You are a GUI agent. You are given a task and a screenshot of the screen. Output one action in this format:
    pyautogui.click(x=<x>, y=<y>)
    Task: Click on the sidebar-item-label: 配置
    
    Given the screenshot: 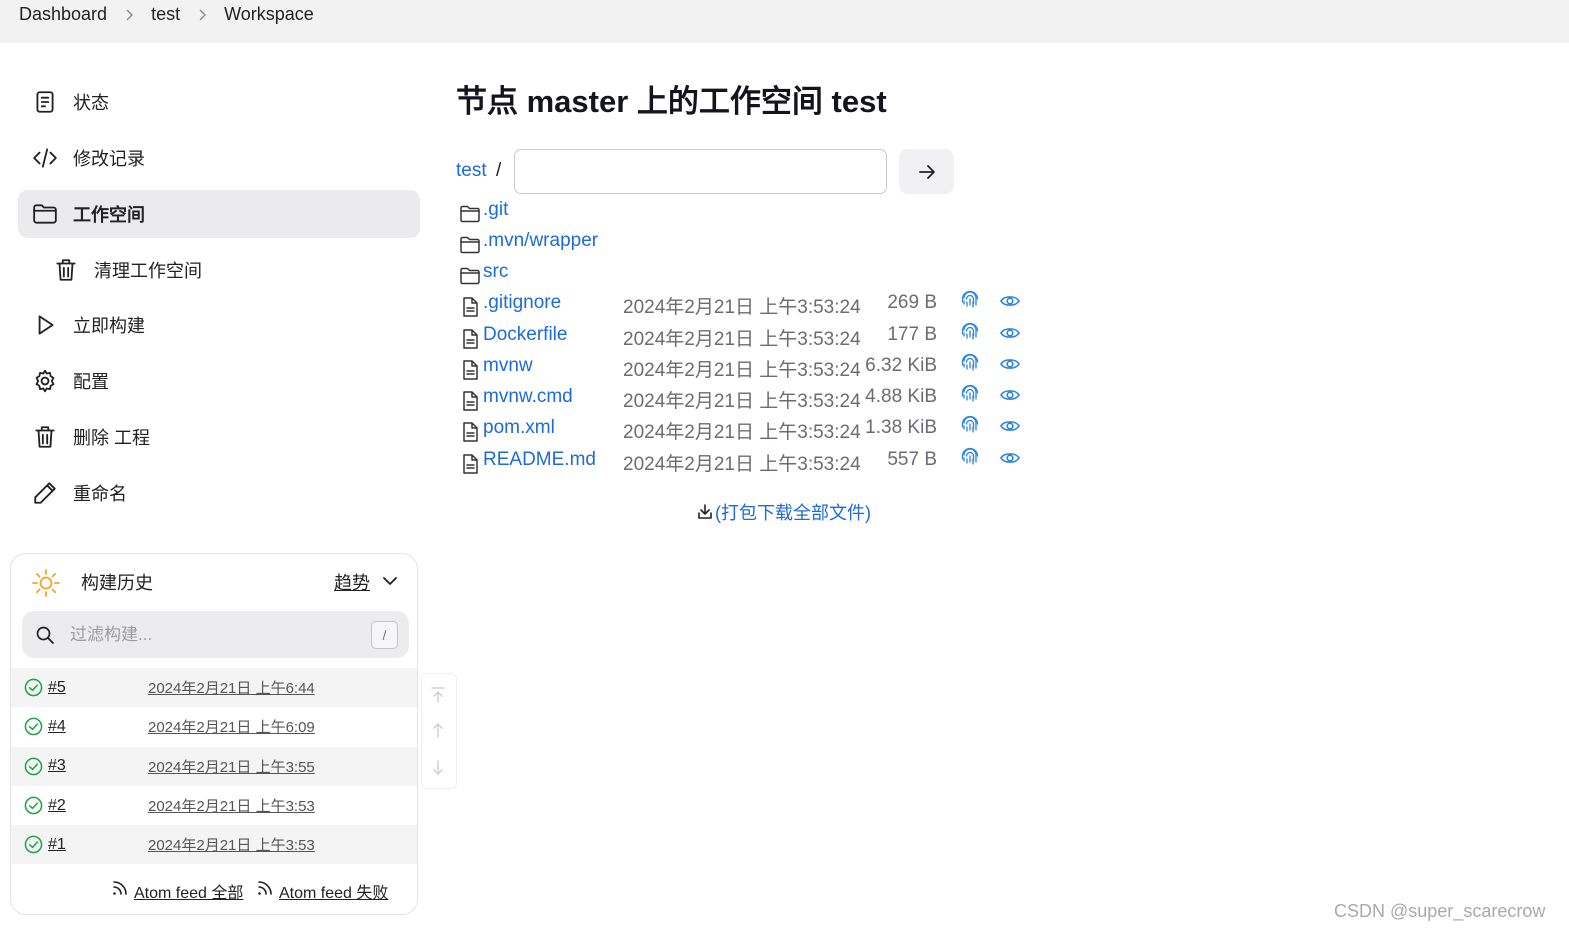 What is the action you would take?
    pyautogui.click(x=91, y=382)
    